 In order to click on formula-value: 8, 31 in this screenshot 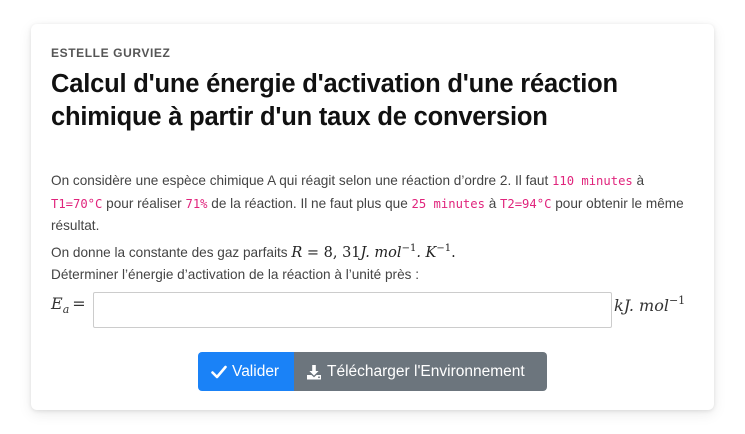, I will do `click(342, 252)`.